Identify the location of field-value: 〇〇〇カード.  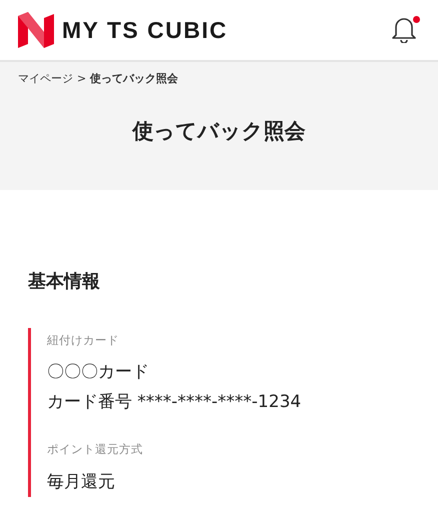
(98, 372).